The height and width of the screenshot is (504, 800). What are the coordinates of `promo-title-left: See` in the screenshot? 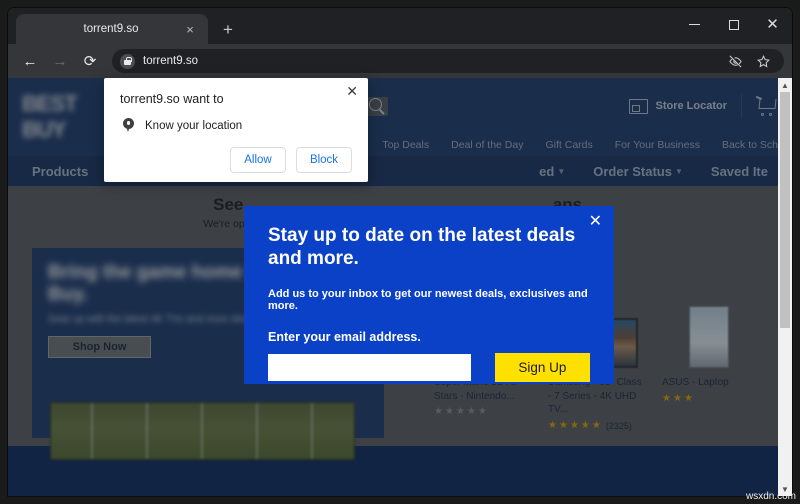 It's located at (228, 204).